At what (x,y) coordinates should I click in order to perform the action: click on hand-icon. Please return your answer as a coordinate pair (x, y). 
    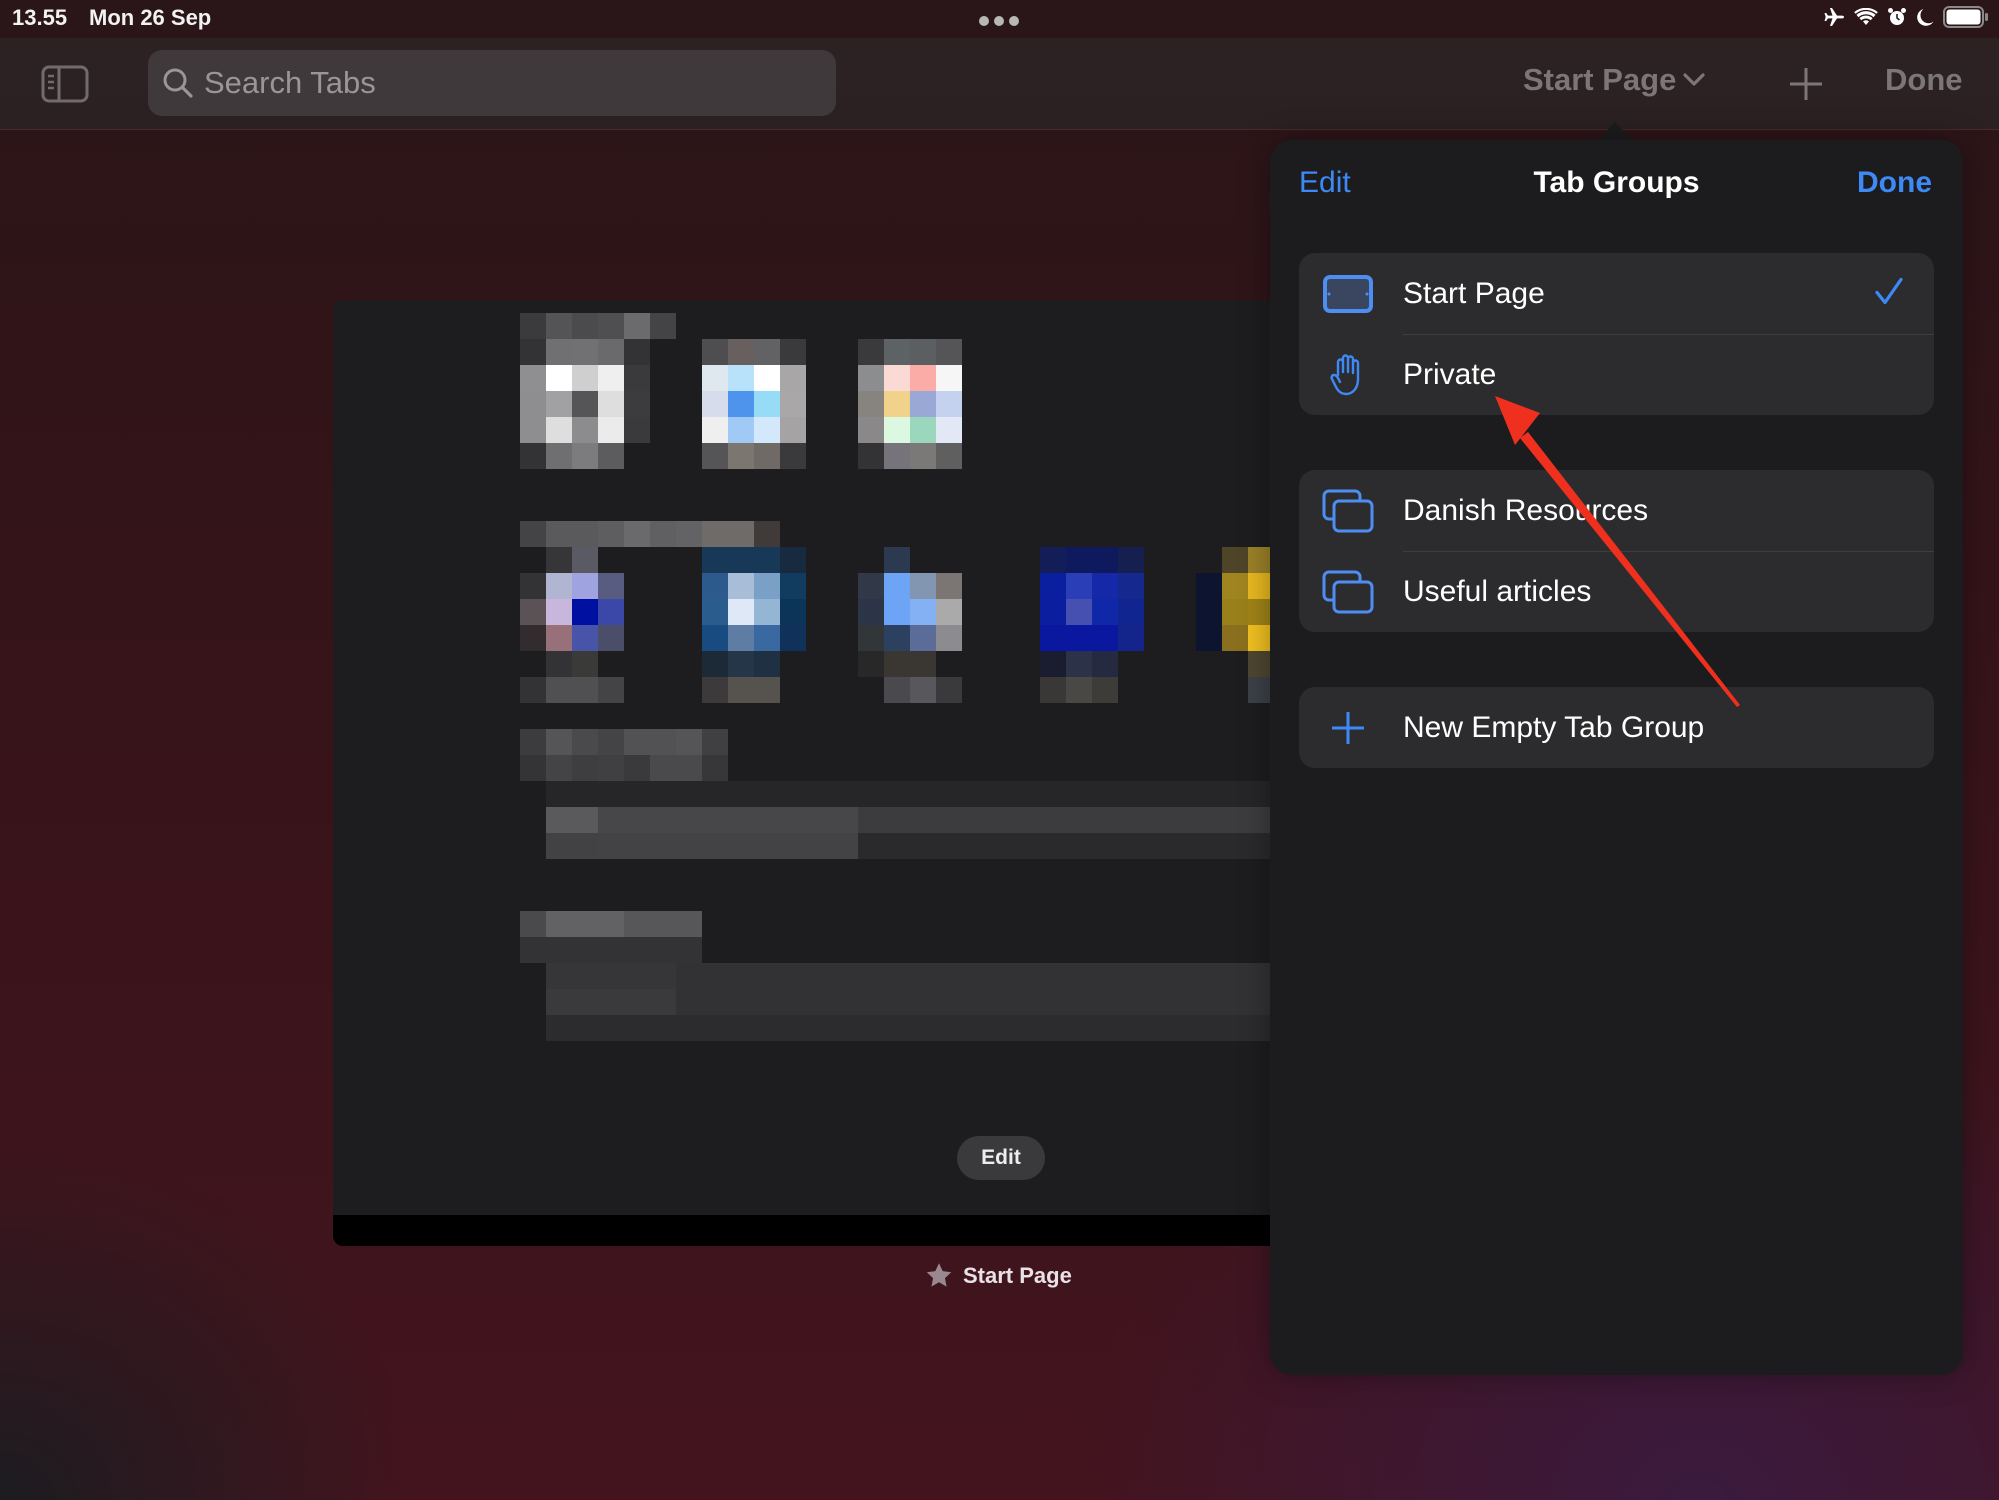
    Looking at the image, I should click on (1348, 375).